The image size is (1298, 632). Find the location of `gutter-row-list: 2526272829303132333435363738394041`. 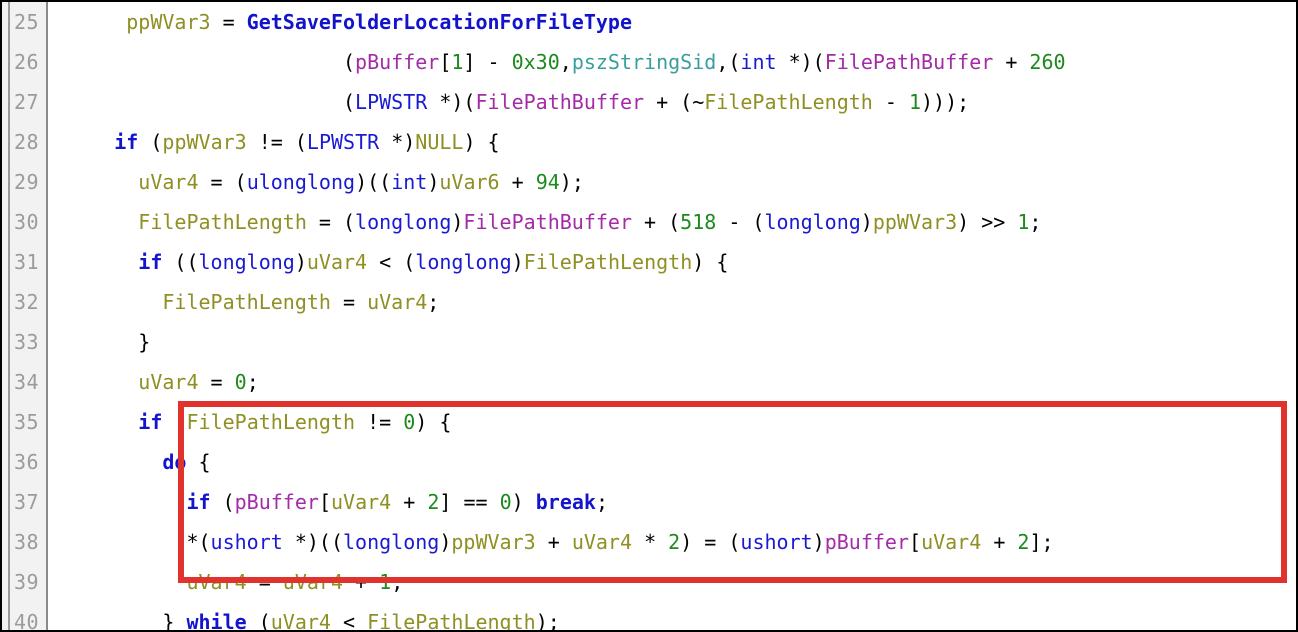

gutter-row-list: 2526272829303132333435363738394041 is located at coordinates (24, 317).